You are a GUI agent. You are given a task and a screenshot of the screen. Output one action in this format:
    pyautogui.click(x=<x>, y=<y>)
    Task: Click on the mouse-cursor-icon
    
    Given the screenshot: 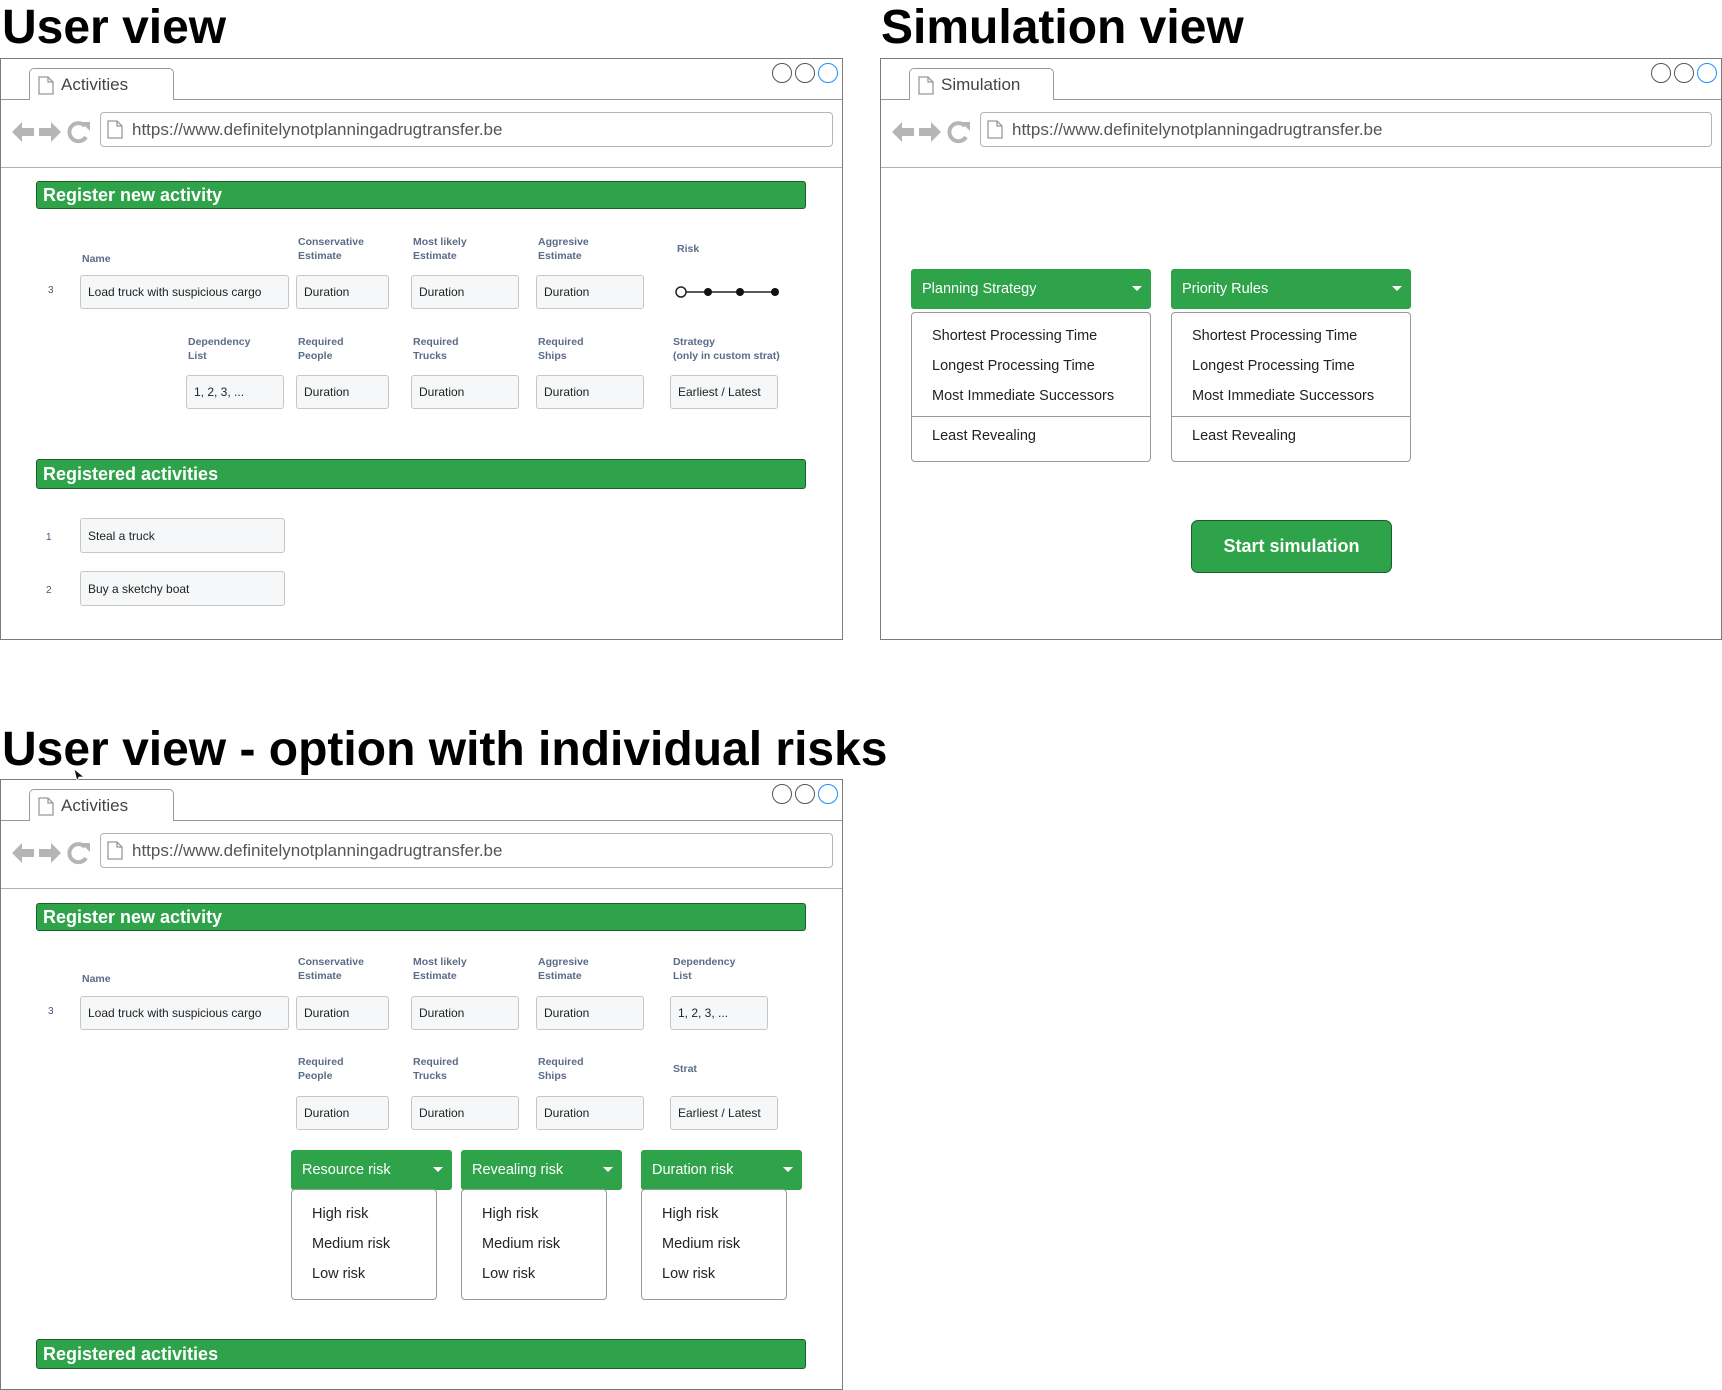 What is the action you would take?
    pyautogui.click(x=79, y=775)
    